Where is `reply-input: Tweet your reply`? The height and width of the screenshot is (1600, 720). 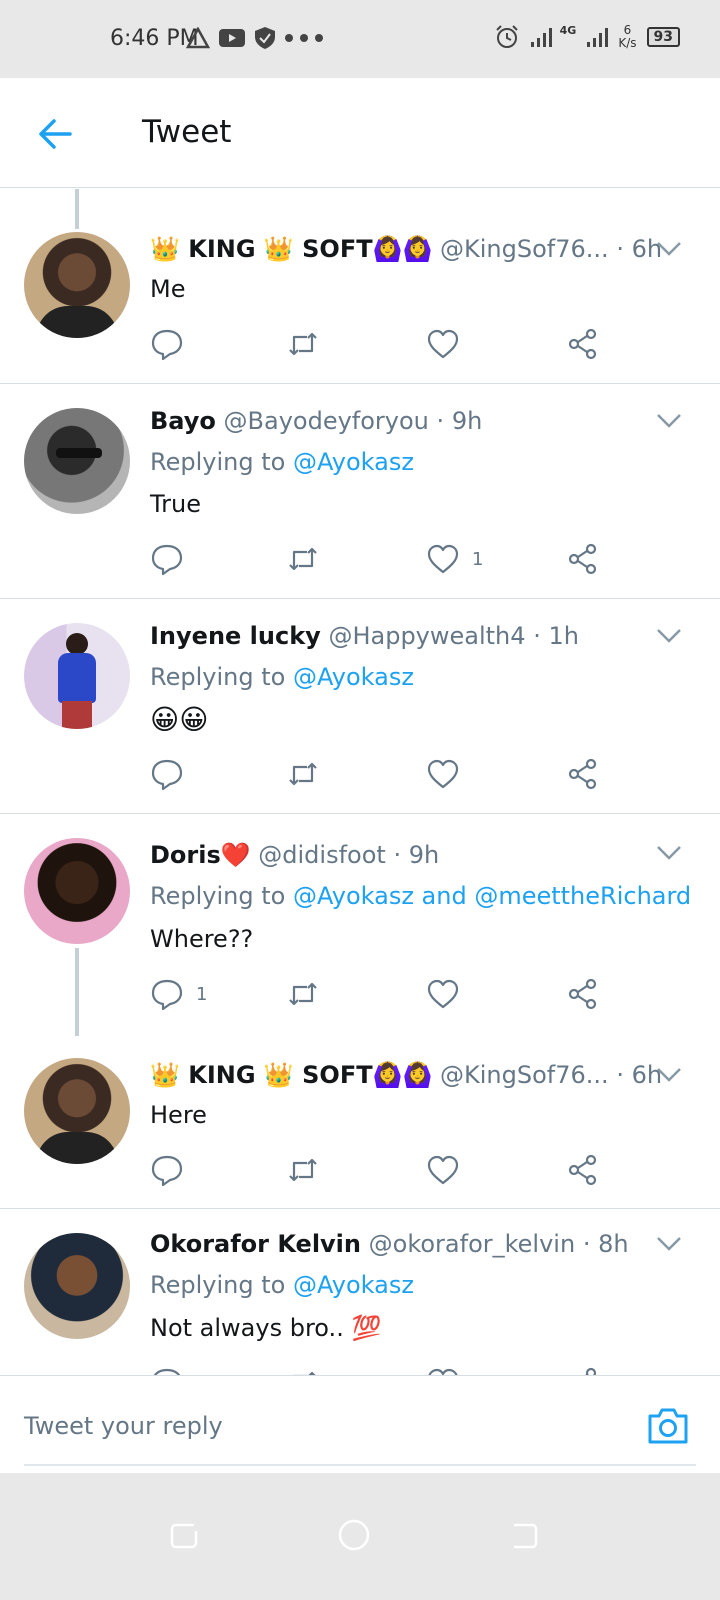 reply-input: Tweet your reply is located at coordinates (123, 1426).